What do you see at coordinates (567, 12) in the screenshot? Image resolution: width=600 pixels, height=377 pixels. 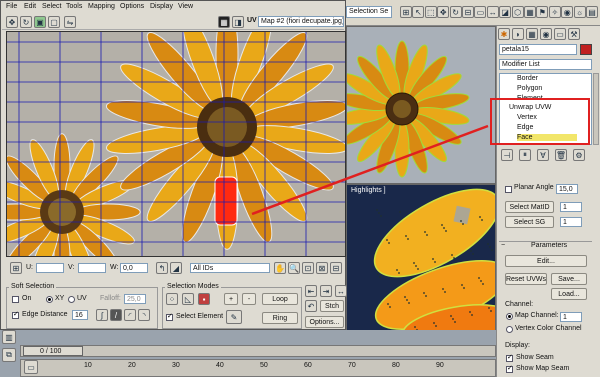 I see `render-setup-icon: ◉` at bounding box center [567, 12].